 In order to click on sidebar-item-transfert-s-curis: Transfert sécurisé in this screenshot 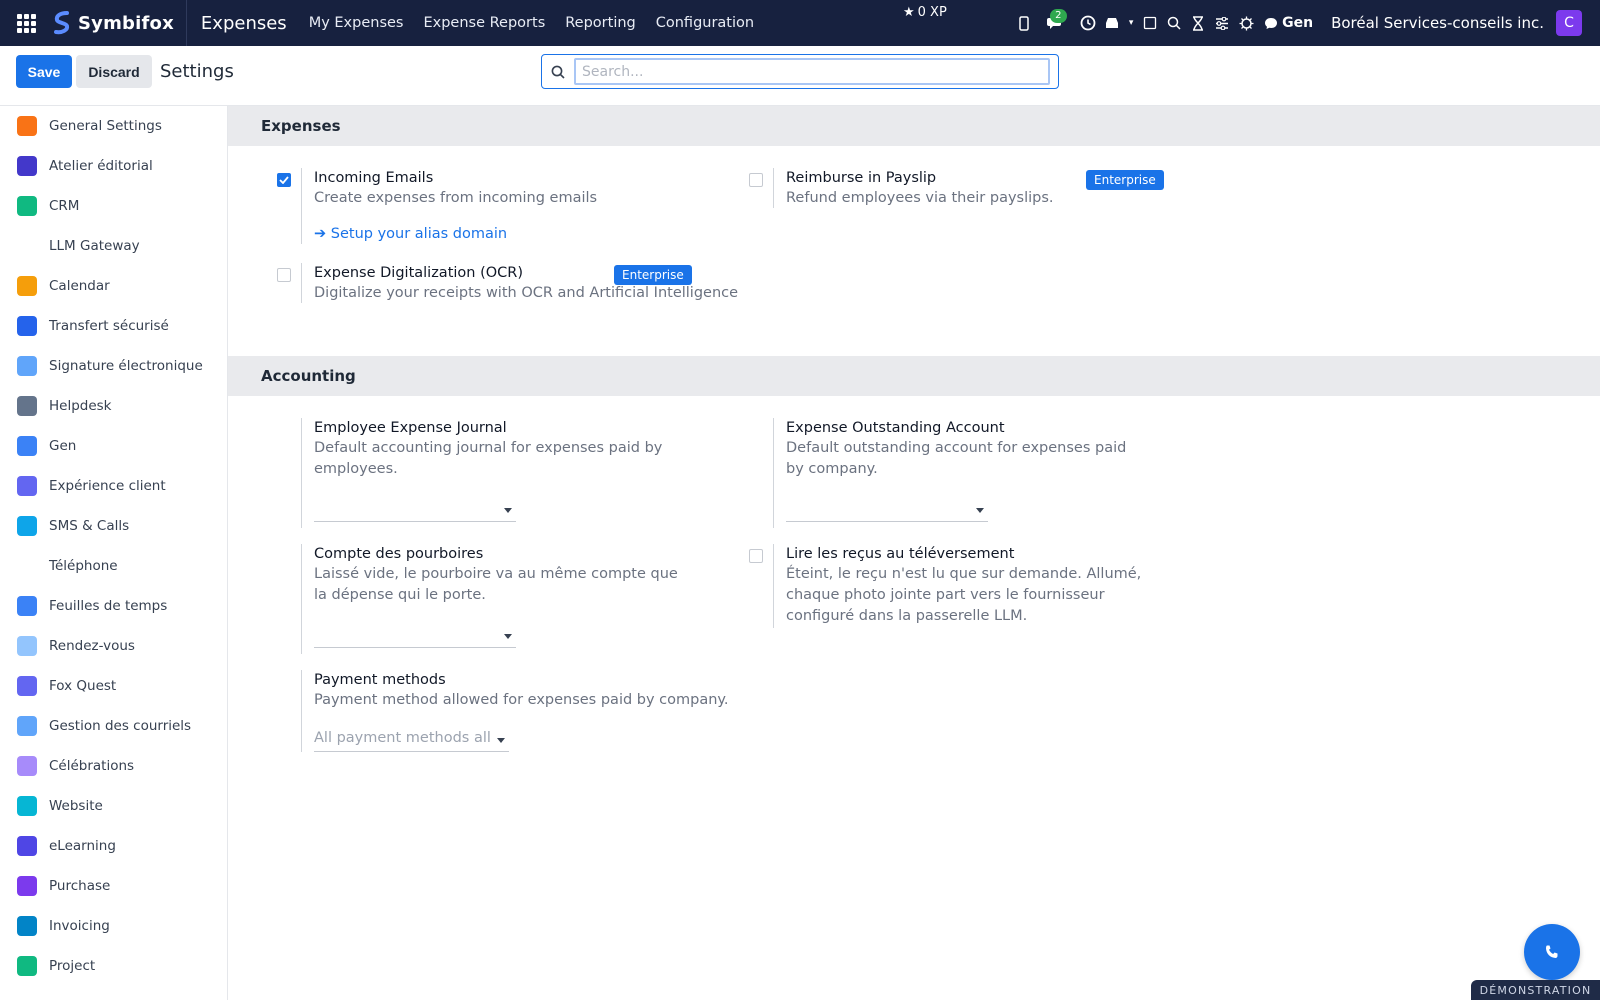, I will do `click(113, 326)`.